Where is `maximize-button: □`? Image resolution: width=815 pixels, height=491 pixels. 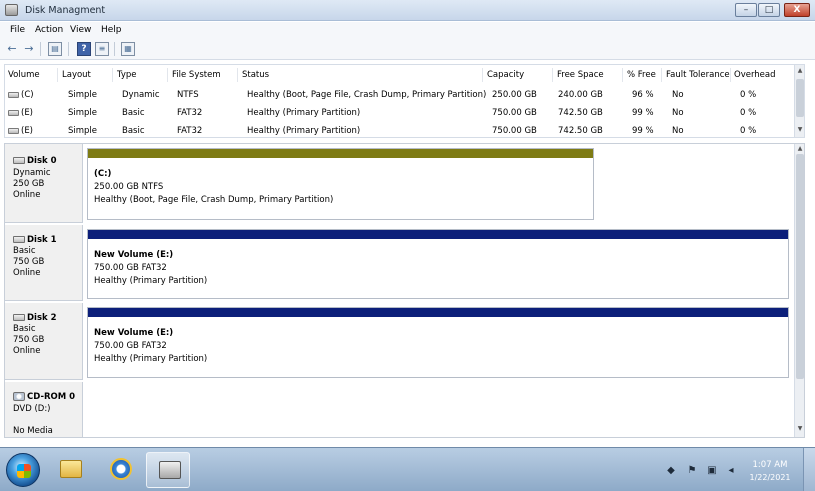
maximize-button: □ is located at coordinates (769, 10).